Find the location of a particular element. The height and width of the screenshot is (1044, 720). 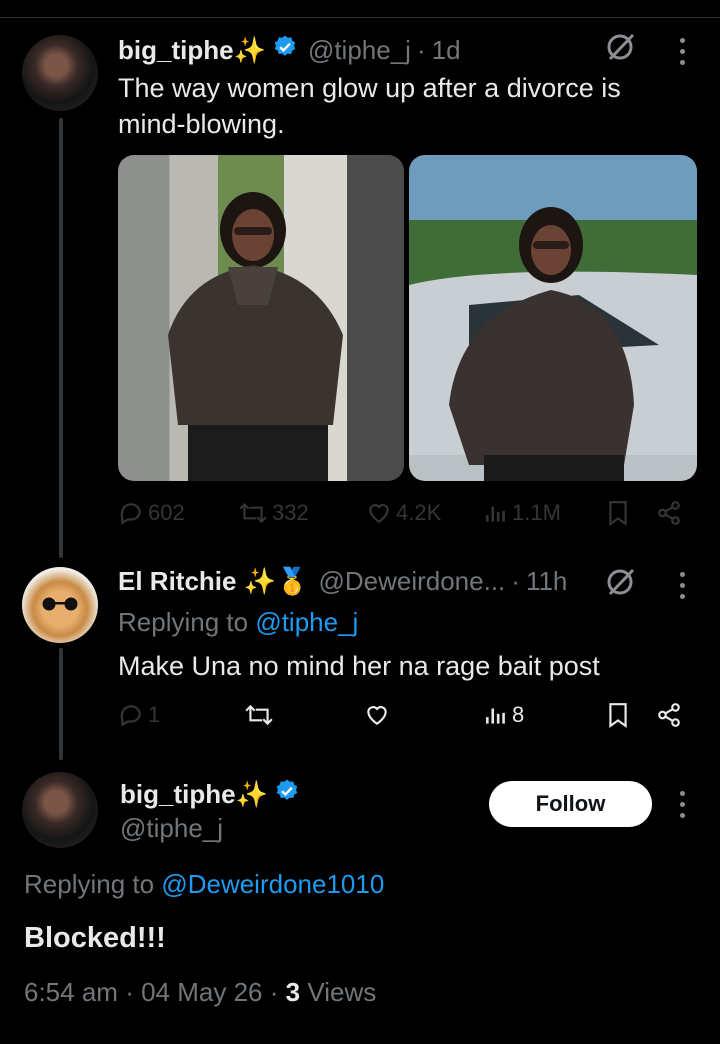

repost-button: 332 is located at coordinates (273, 513).